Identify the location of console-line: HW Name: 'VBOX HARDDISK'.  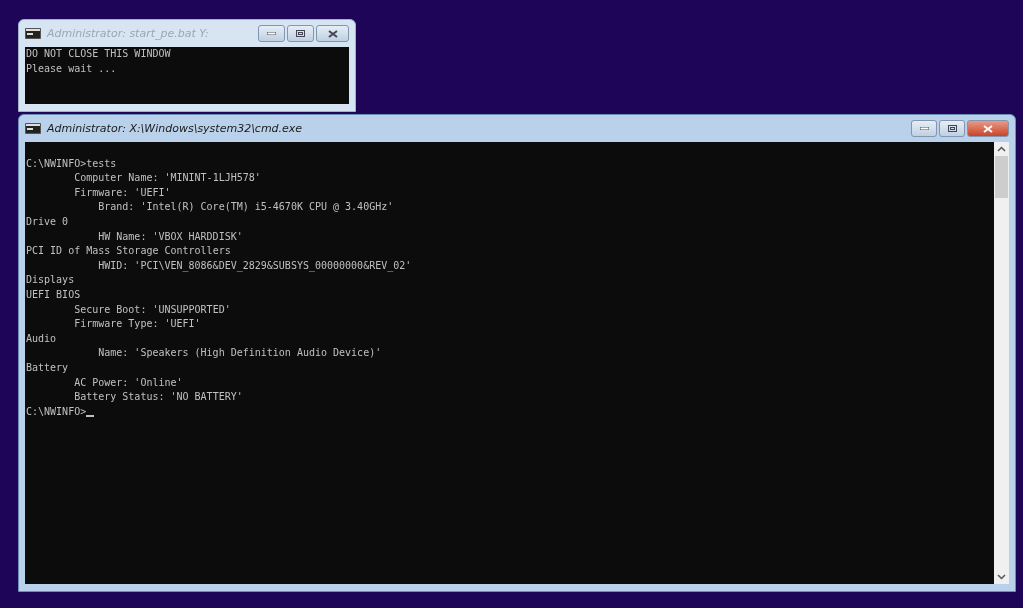
(170, 236).